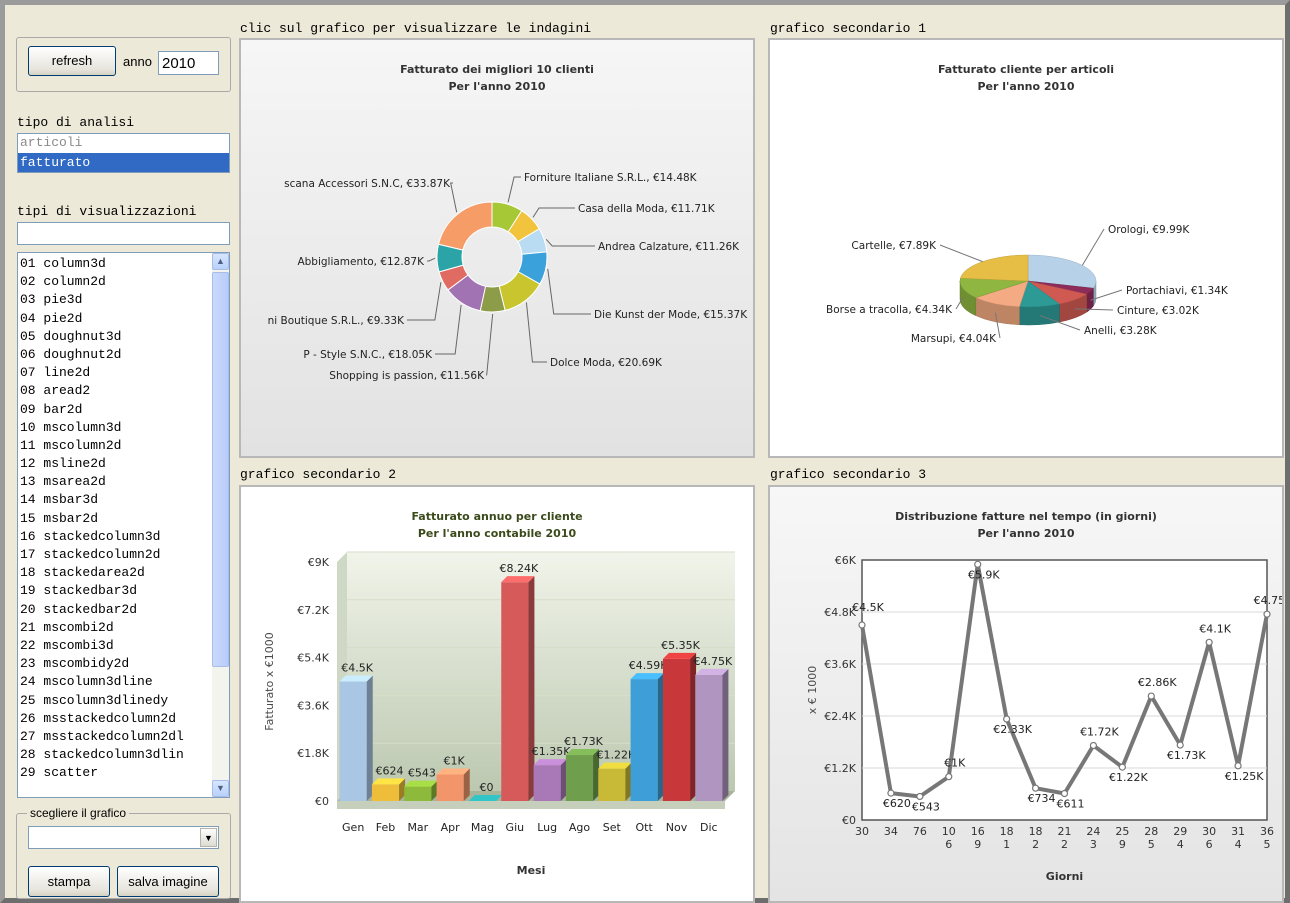  Describe the element at coordinates (123, 143) in the screenshot. I see `analysis-option-articoli: articoli` at that location.